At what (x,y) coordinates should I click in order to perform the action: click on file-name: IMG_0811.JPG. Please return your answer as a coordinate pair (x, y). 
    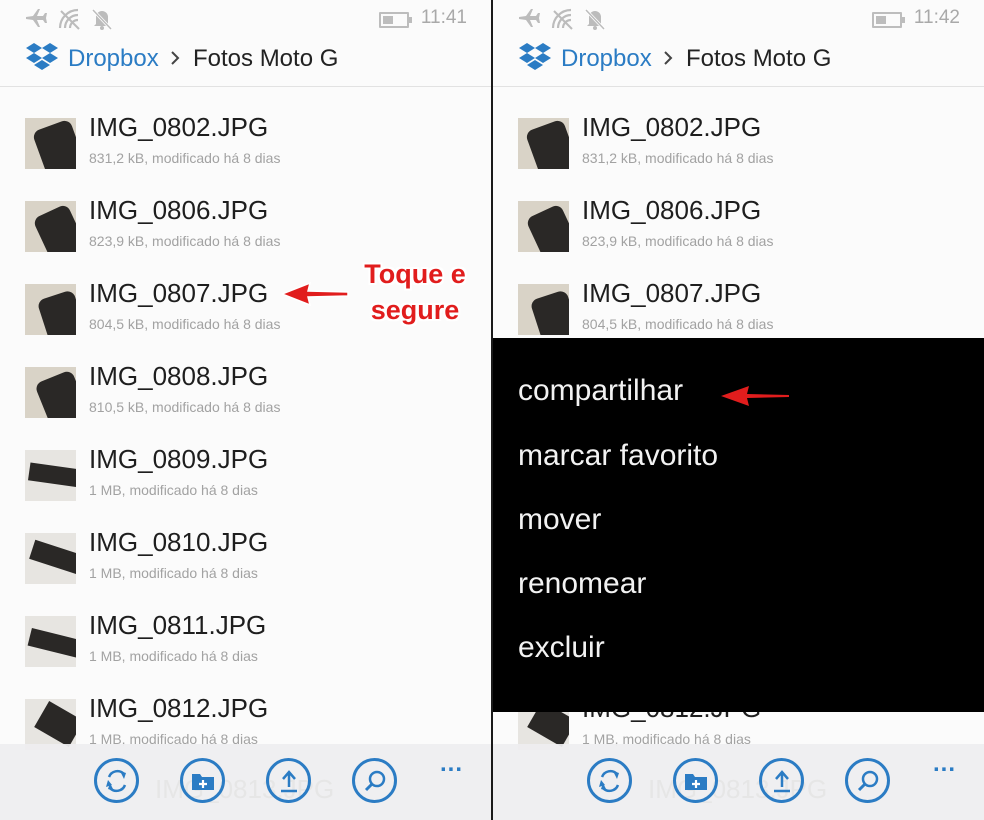
    Looking at the image, I should click on (178, 625).